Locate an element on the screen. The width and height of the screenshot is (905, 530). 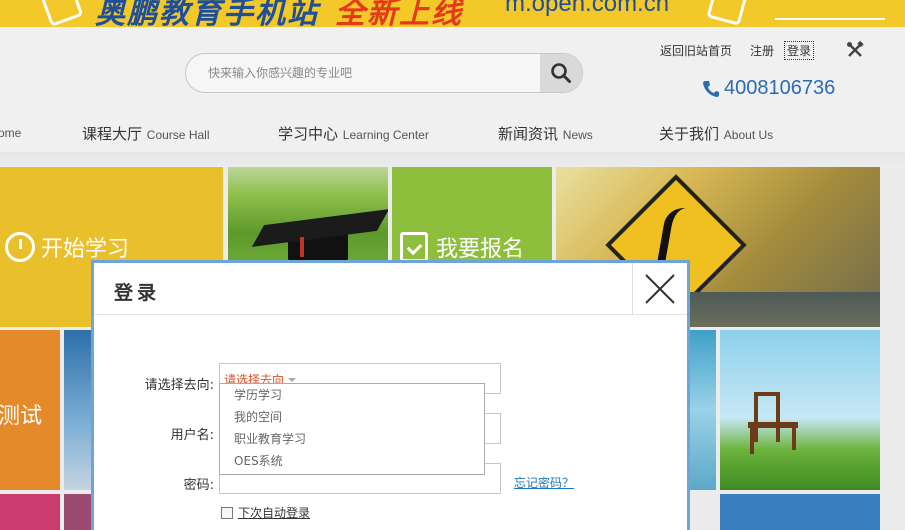
search-button is located at coordinates (561, 73).